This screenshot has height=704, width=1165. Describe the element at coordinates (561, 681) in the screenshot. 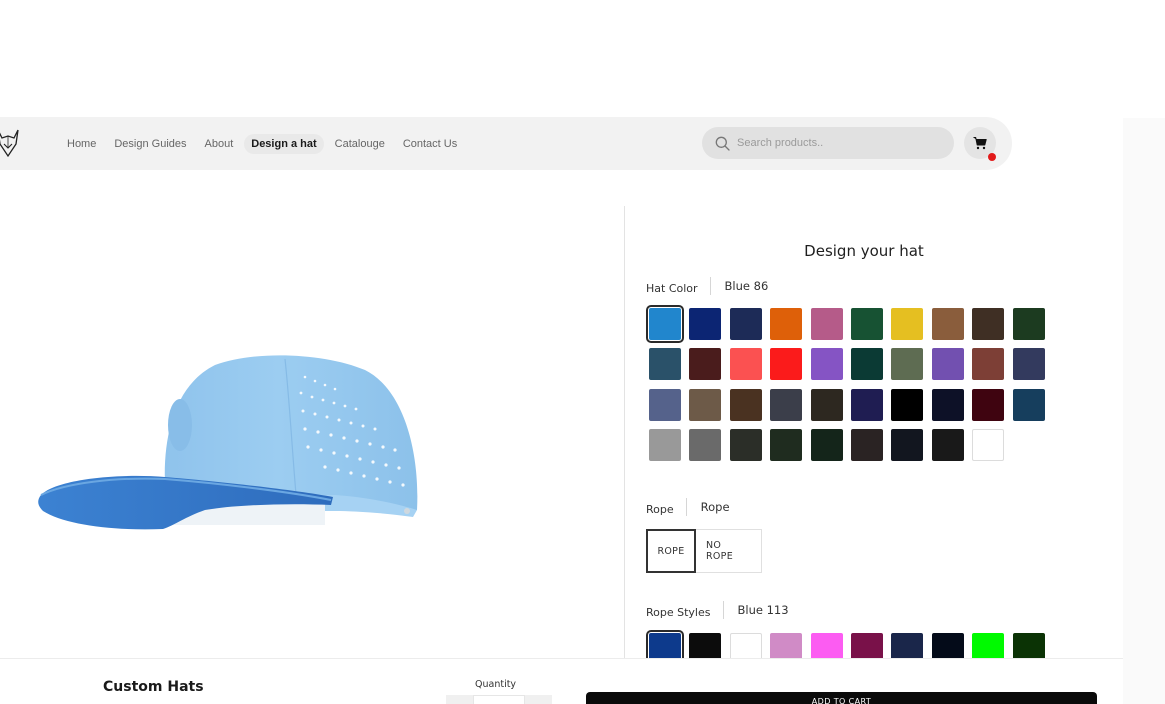

I see `bottom-bar: Custom Hats Quantity ADD TO CART` at that location.